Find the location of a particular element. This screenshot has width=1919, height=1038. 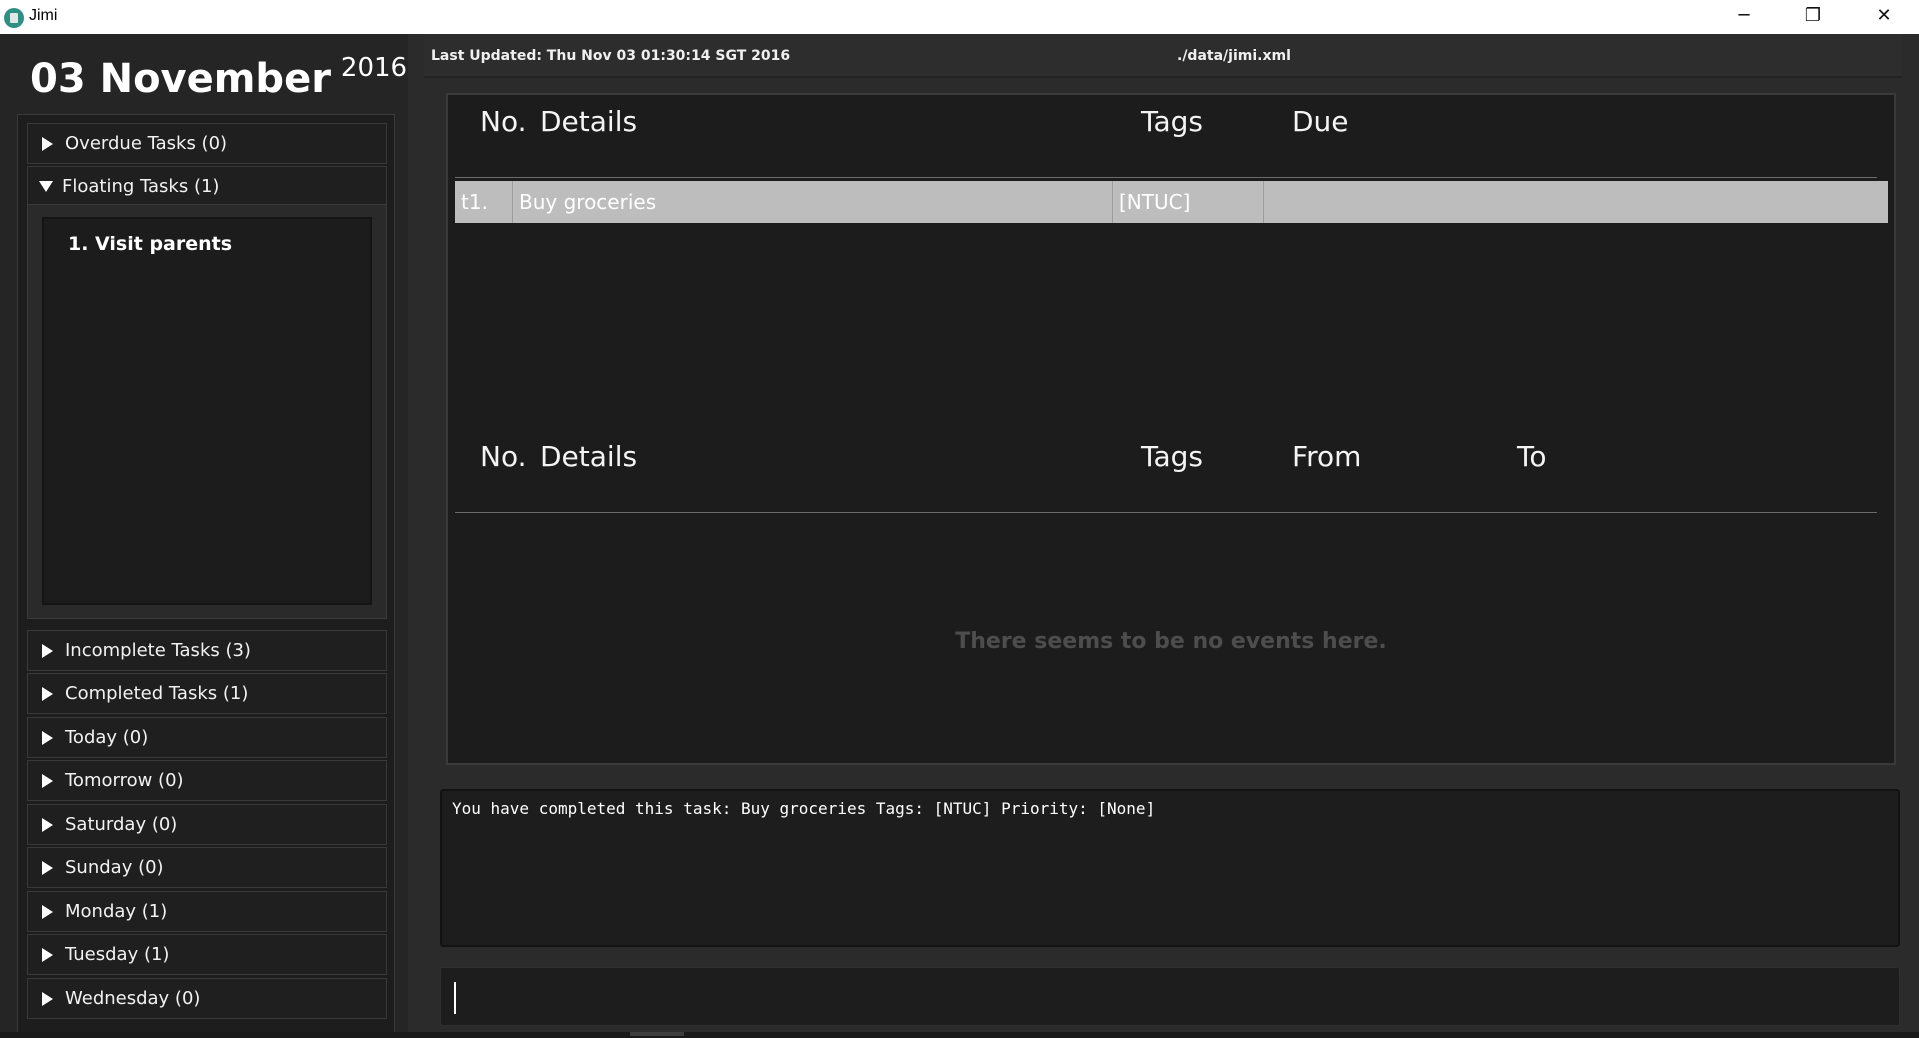

task-details-cell: Buy groceries is located at coordinates (813, 202).